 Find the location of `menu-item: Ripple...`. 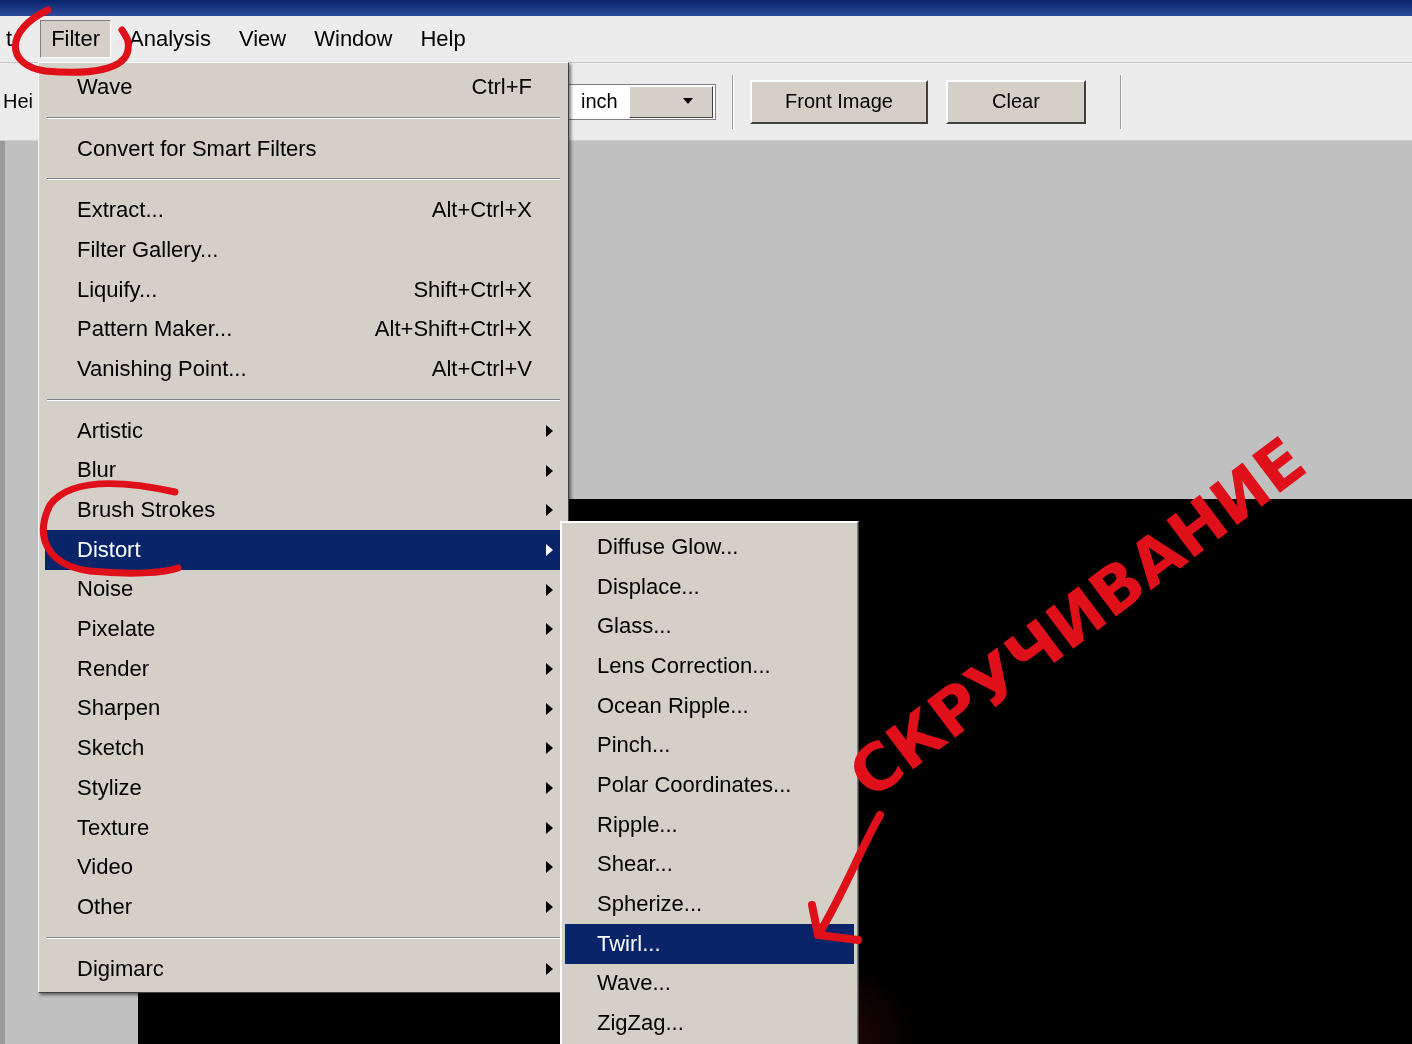

menu-item: Ripple... is located at coordinates (709, 824).